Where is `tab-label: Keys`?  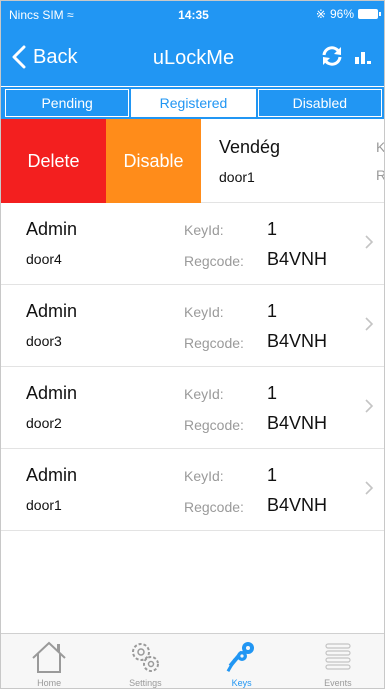
tab-label: Keys is located at coordinates (241, 683).